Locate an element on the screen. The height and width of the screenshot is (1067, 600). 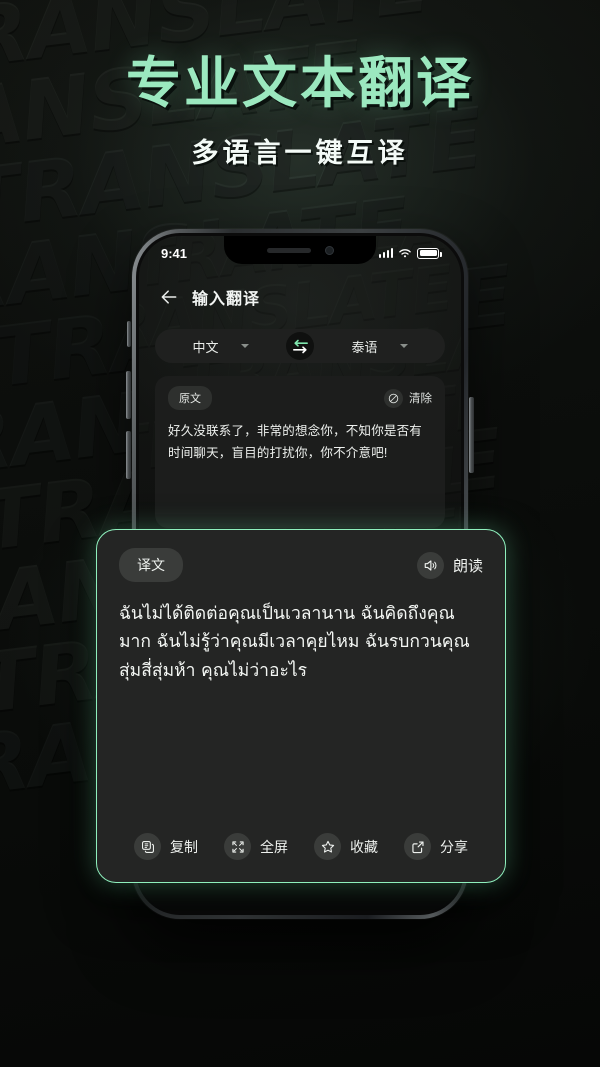
app-header: 输入翻译 is located at coordinates (300, 297).